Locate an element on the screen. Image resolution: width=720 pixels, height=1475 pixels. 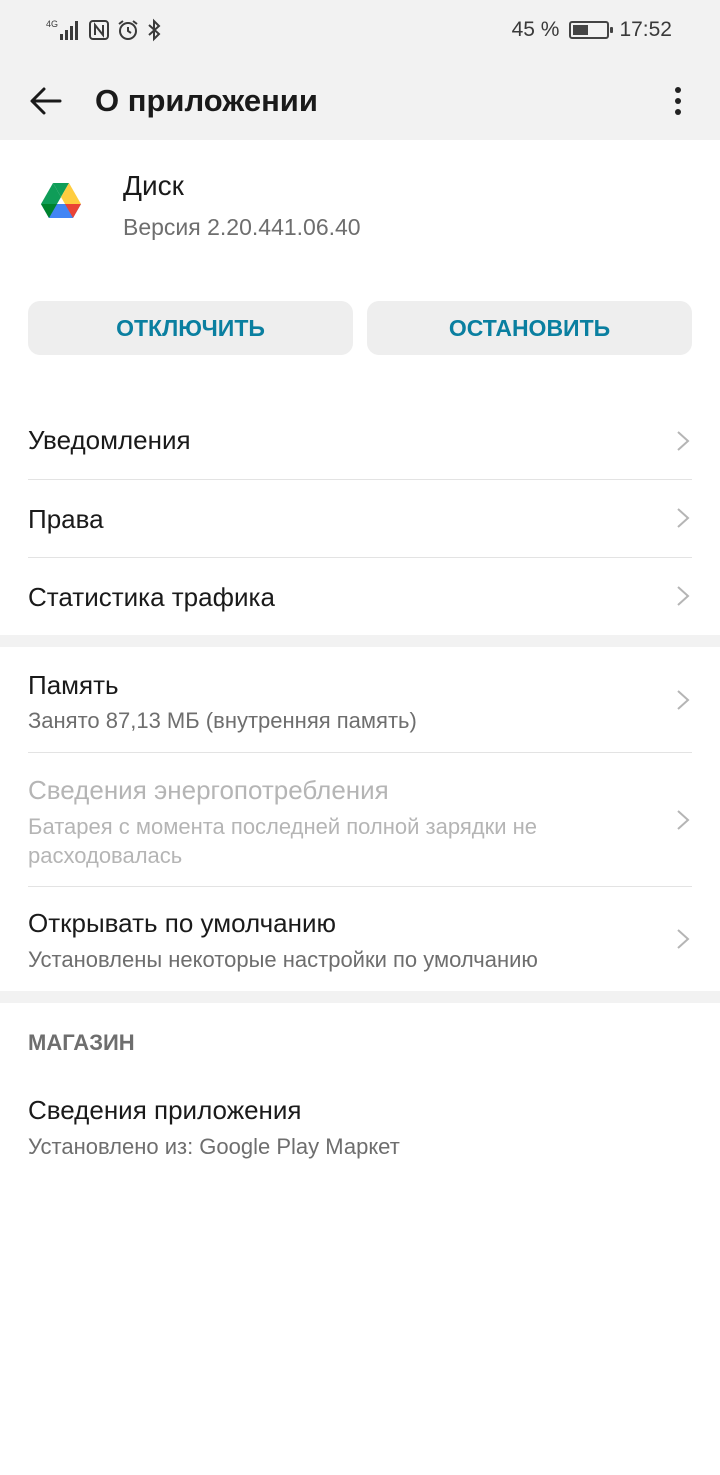
disable-button: ОТКЛЮЧИТЬ is located at coordinates (190, 328).